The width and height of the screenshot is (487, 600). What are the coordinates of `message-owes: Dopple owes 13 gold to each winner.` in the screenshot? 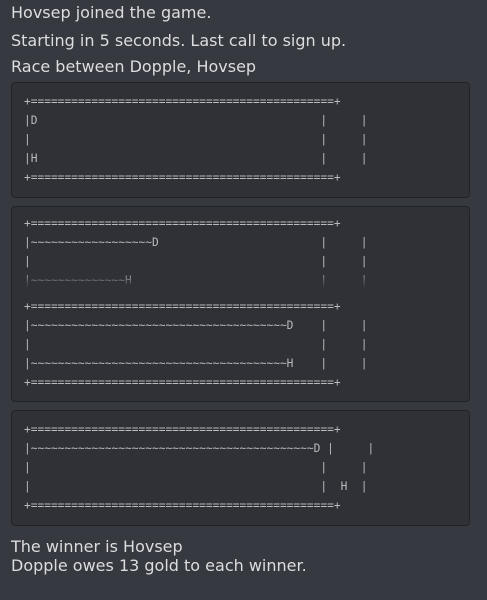 It's located at (159, 565).